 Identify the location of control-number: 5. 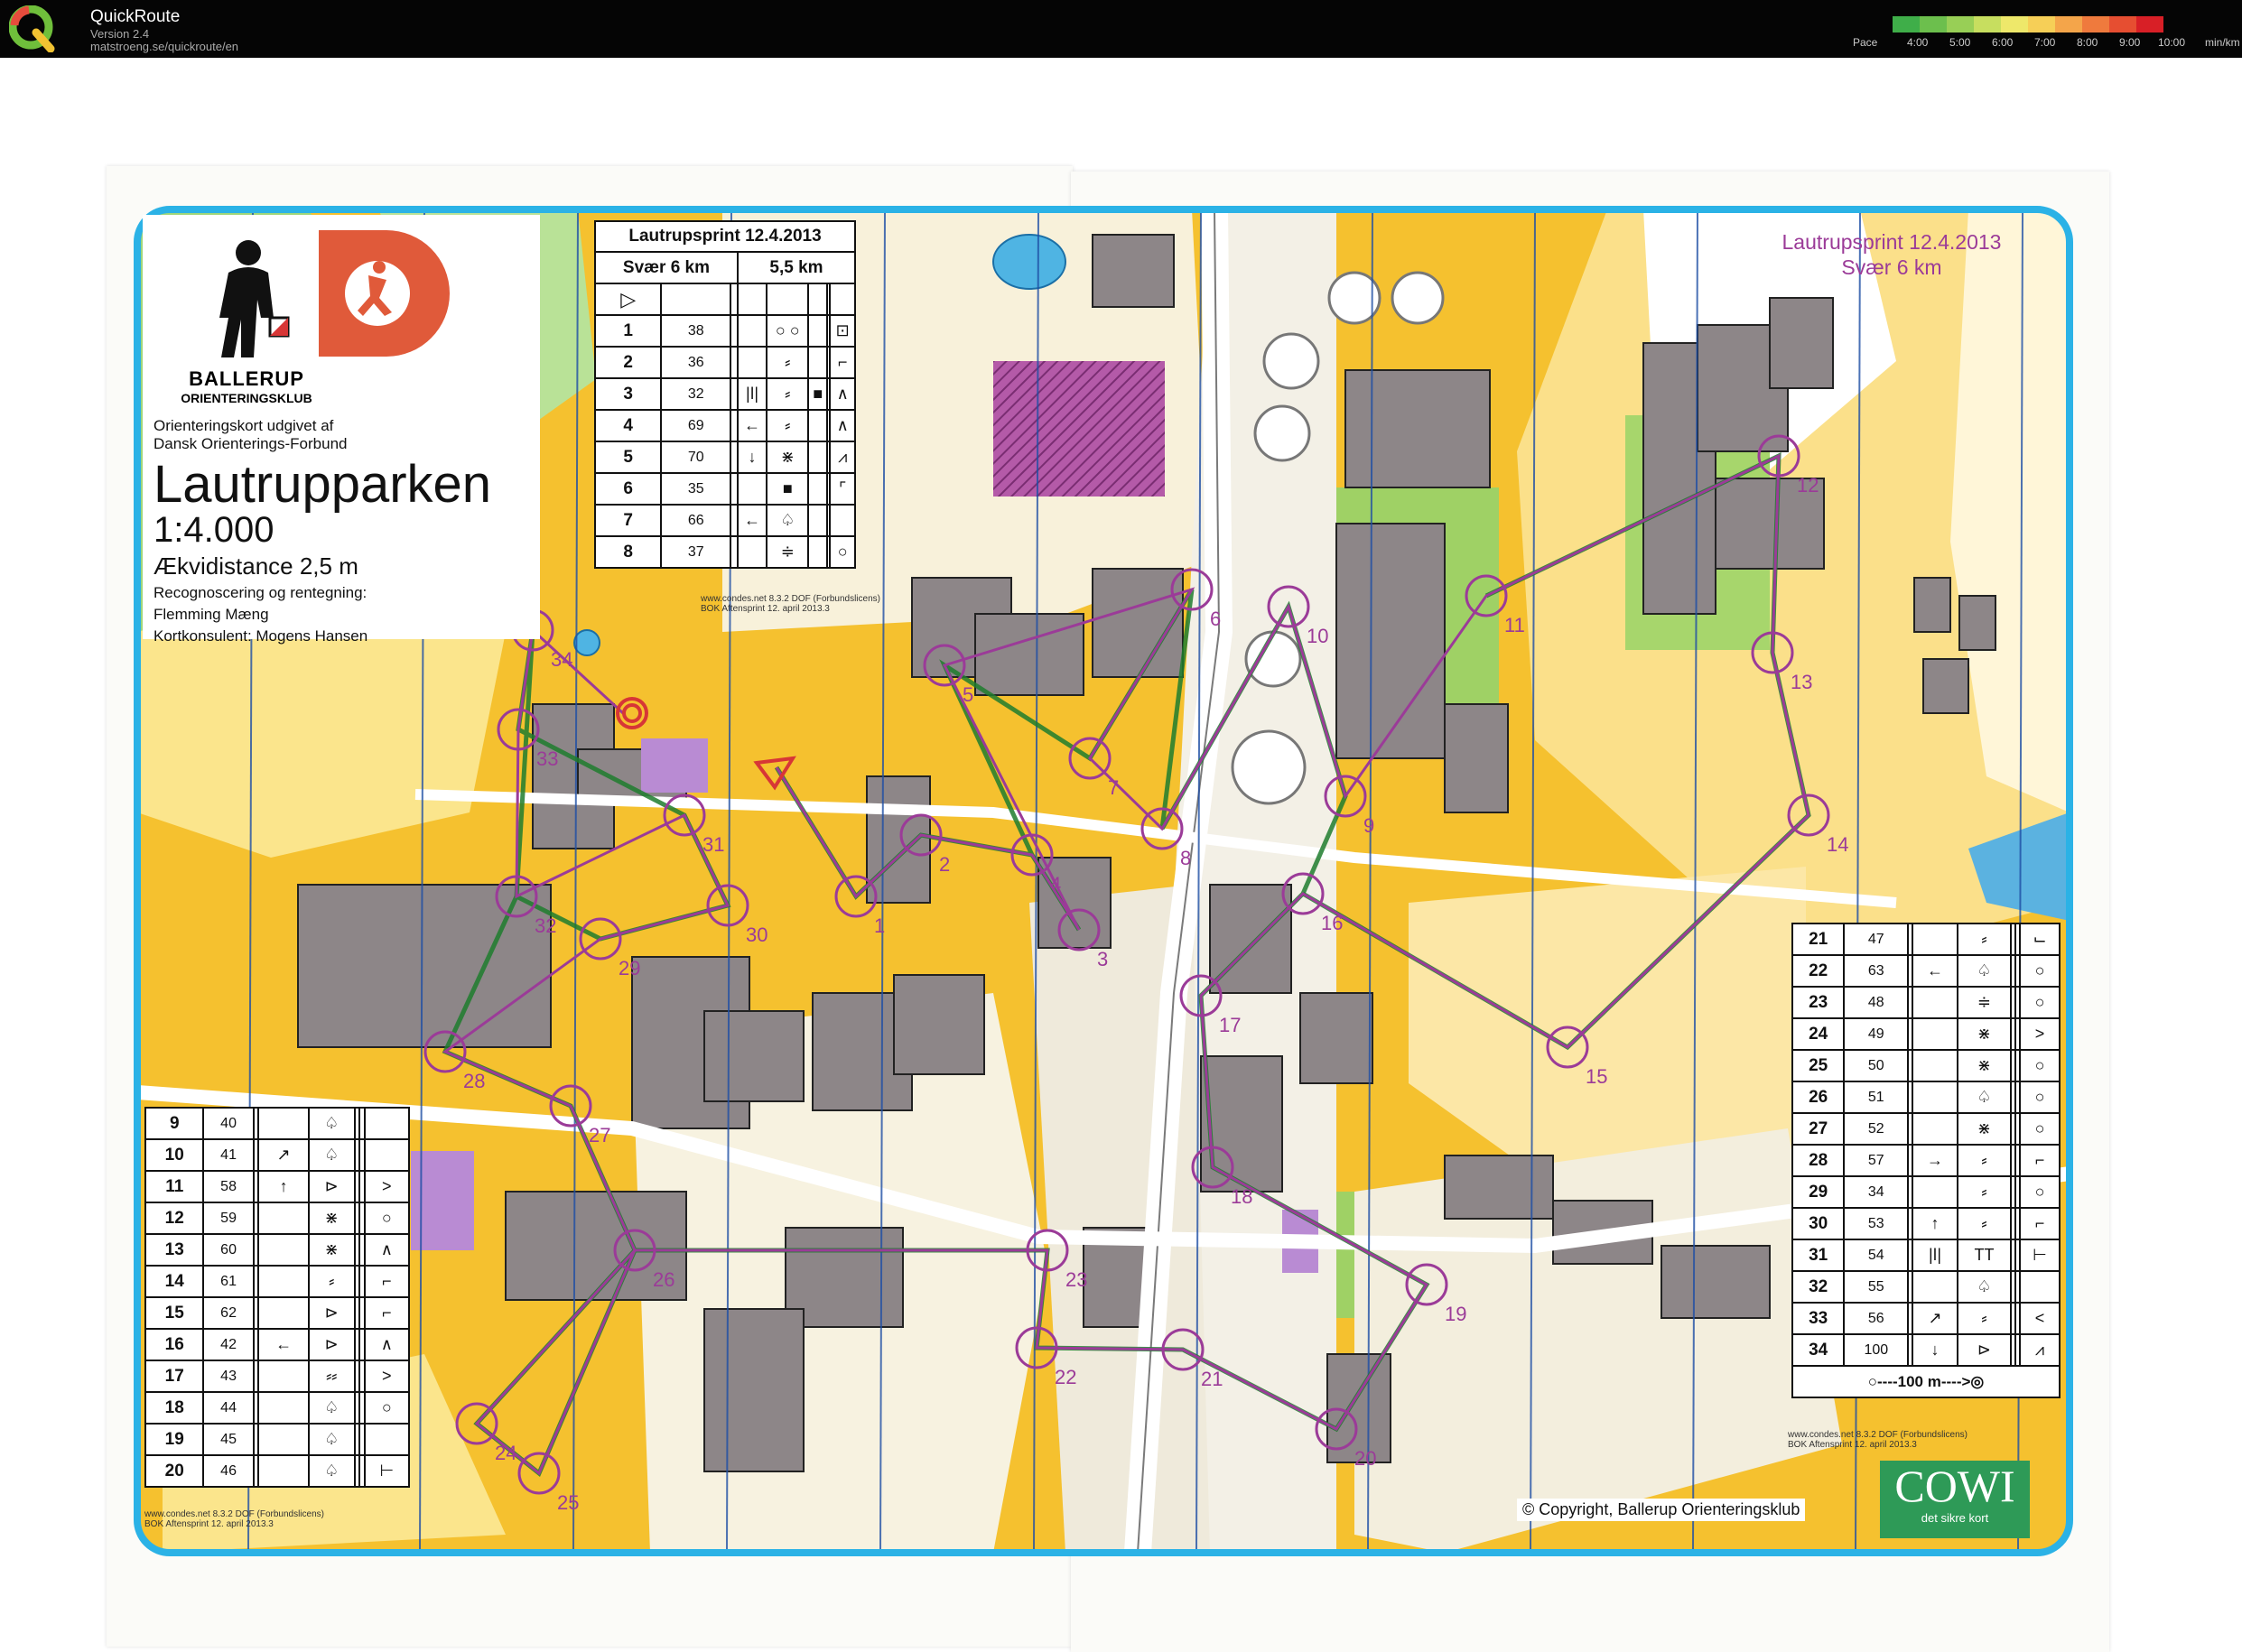
(968, 694).